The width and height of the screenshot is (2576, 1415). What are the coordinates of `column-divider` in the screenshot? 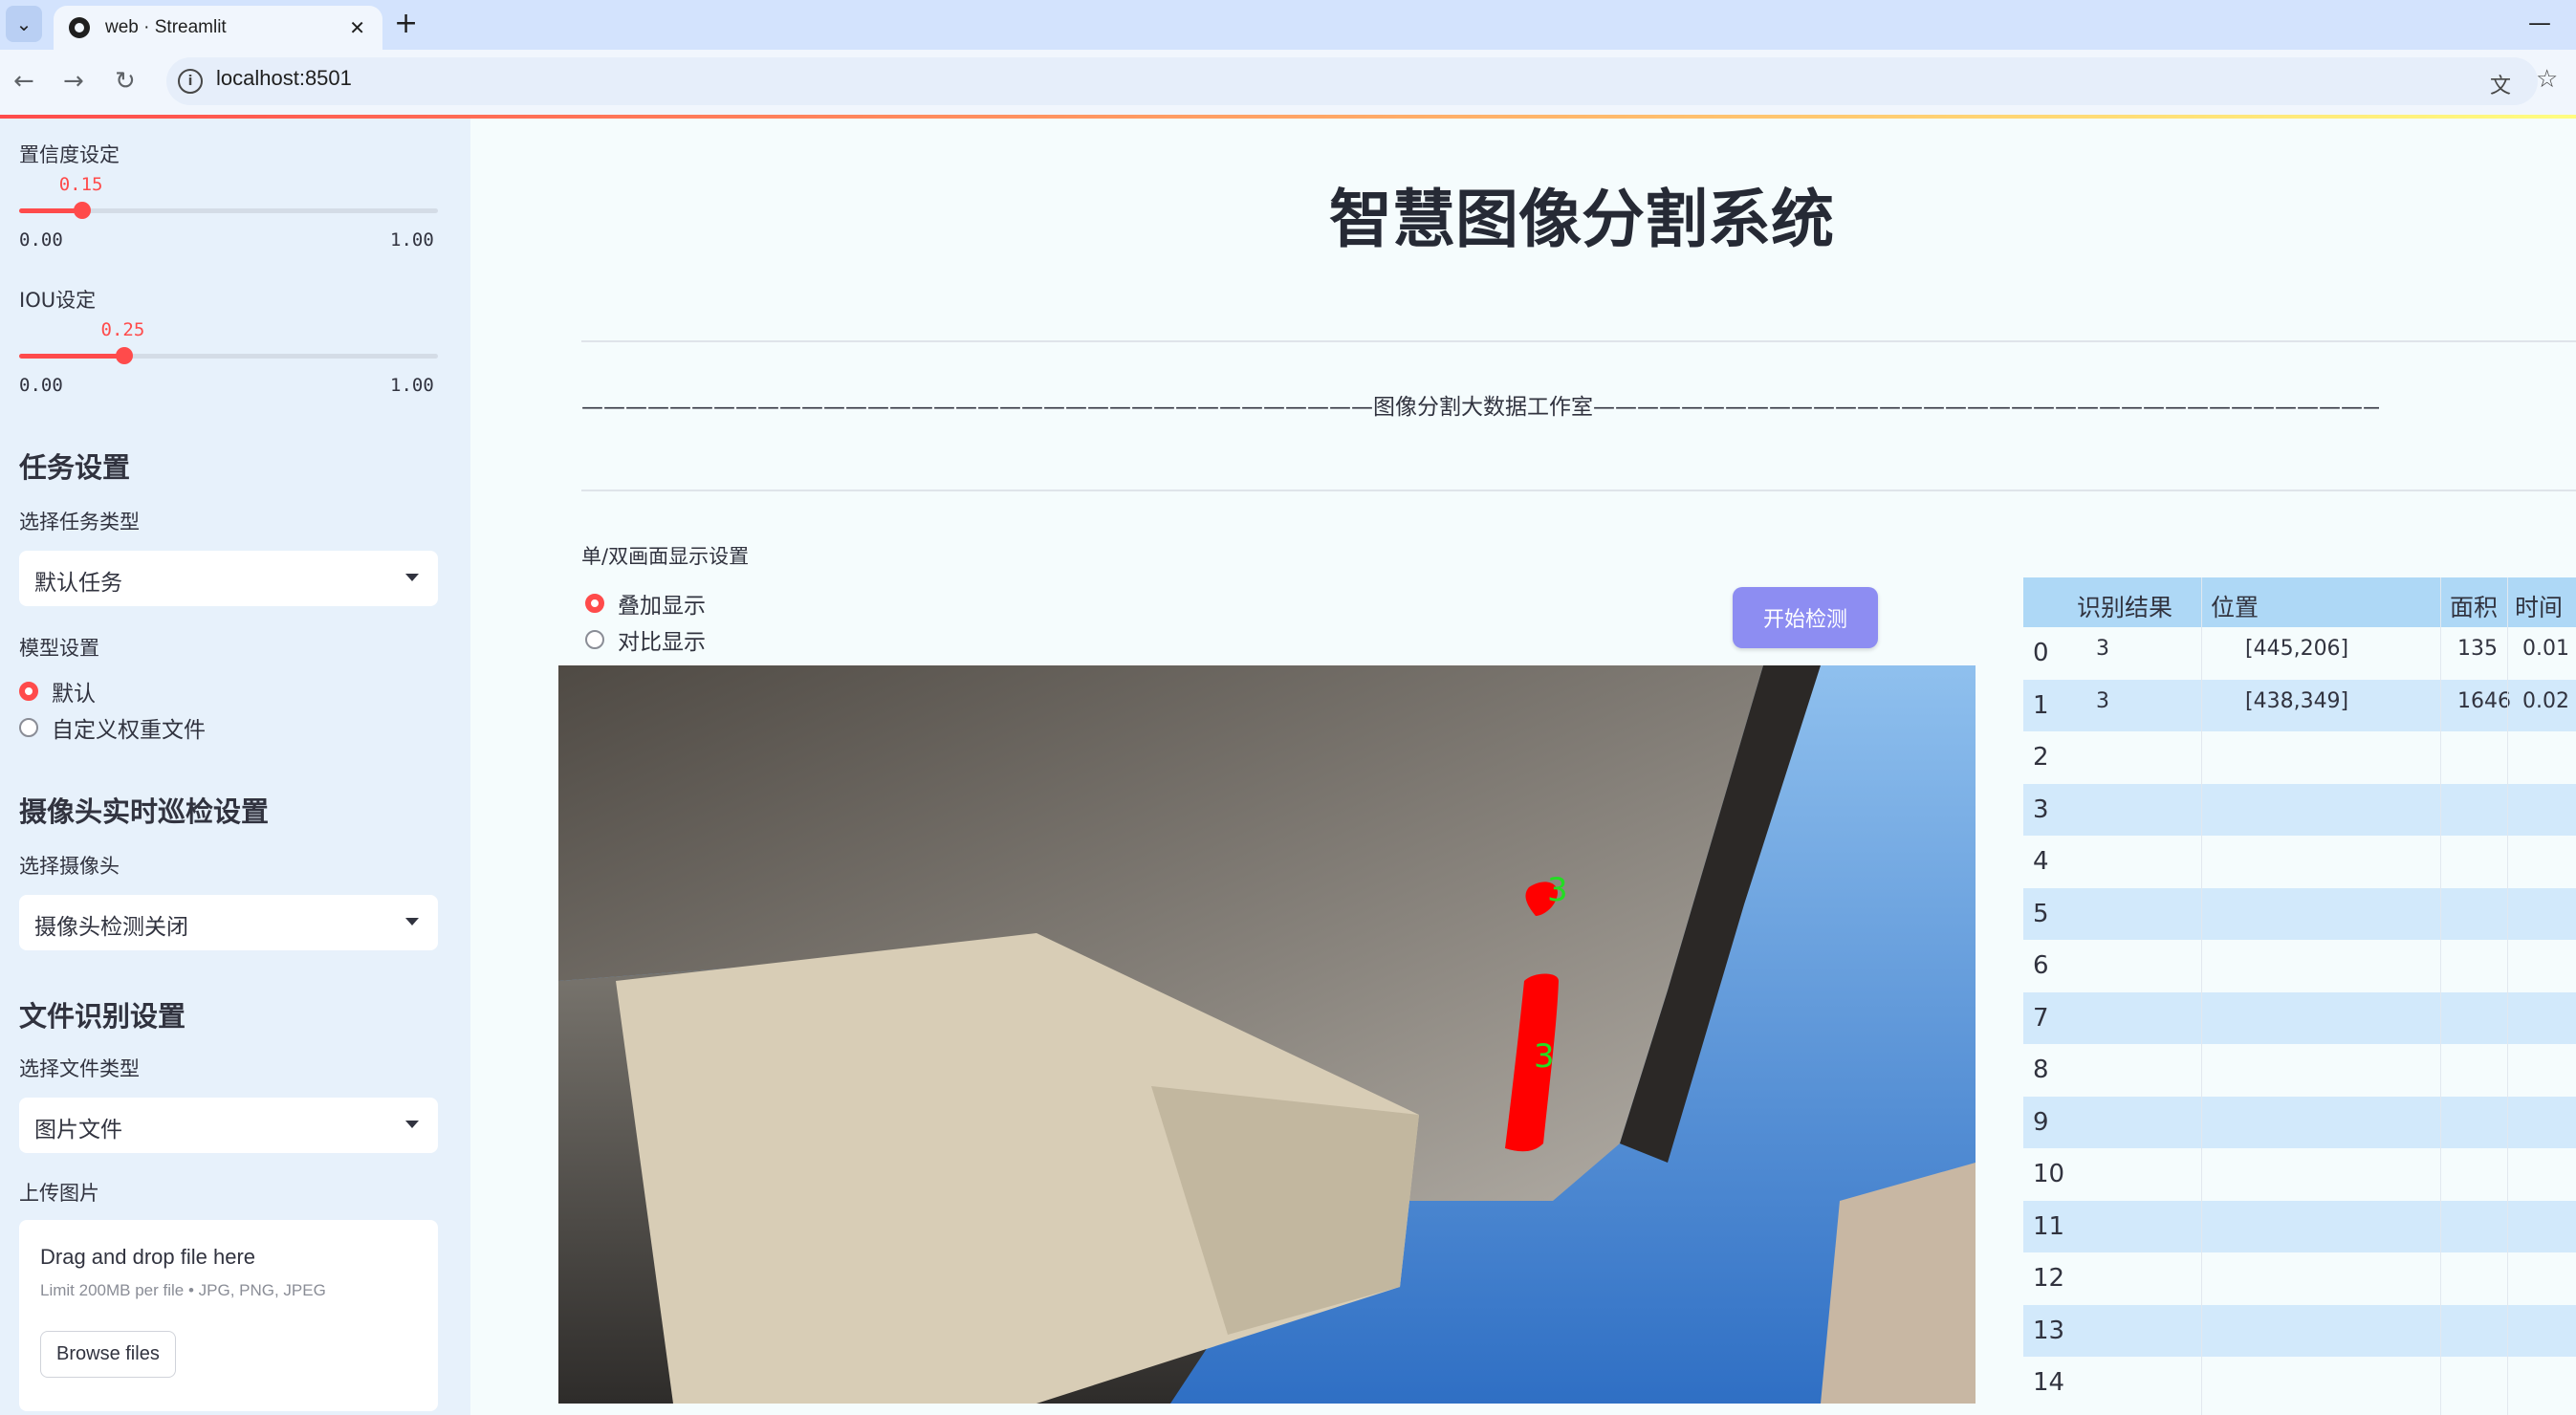 It's located at (2507, 996).